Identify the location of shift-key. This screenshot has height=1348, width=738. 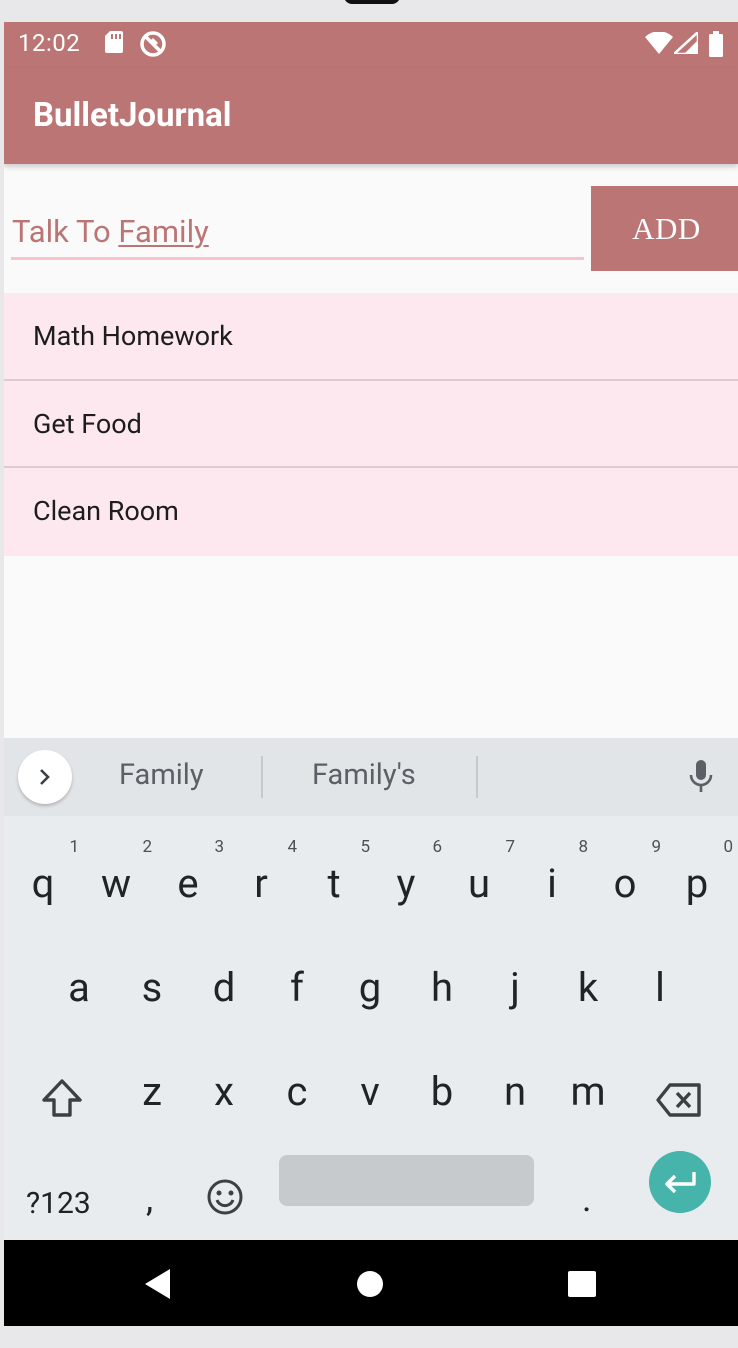
(62, 1100).